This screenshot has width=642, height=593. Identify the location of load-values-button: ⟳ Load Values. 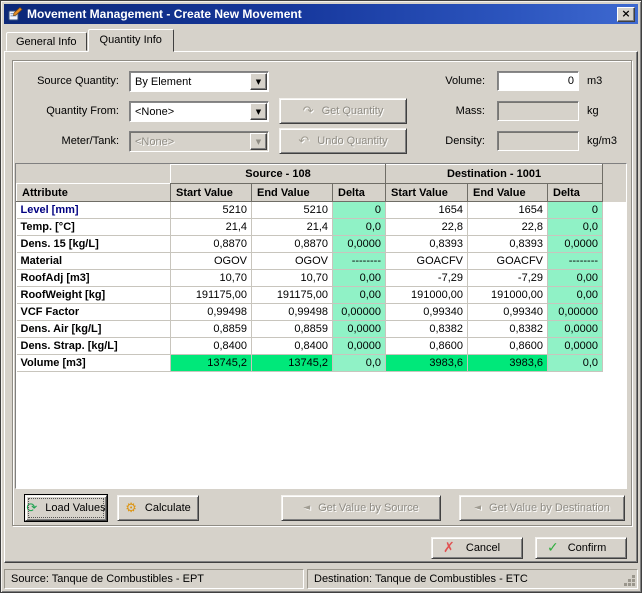
(66, 508).